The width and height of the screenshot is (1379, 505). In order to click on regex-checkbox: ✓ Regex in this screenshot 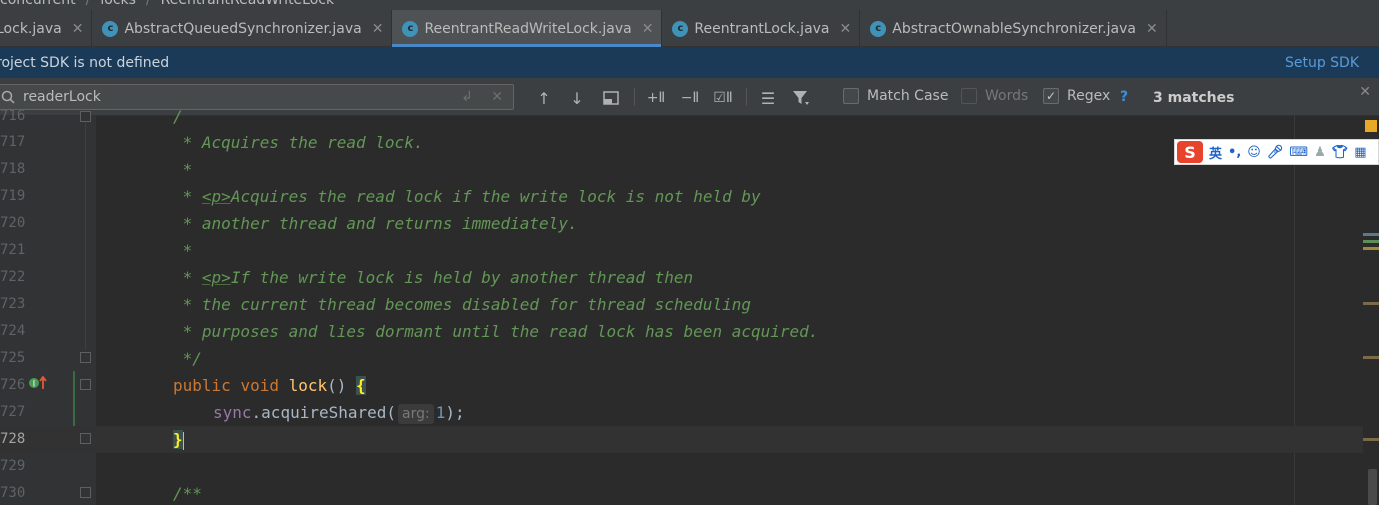, I will do `click(1076, 96)`.